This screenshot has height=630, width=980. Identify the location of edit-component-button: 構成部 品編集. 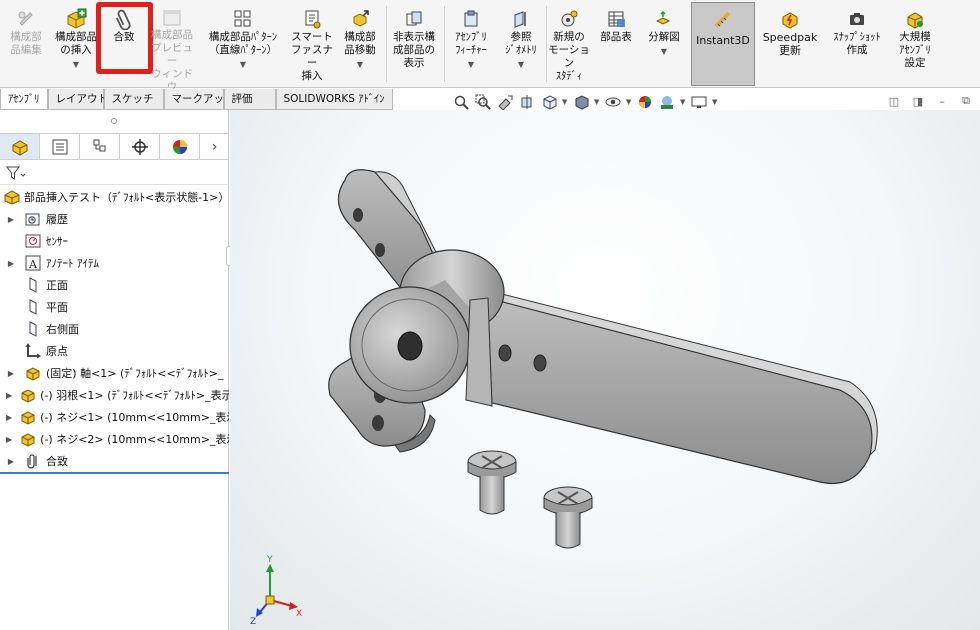
(26, 44).